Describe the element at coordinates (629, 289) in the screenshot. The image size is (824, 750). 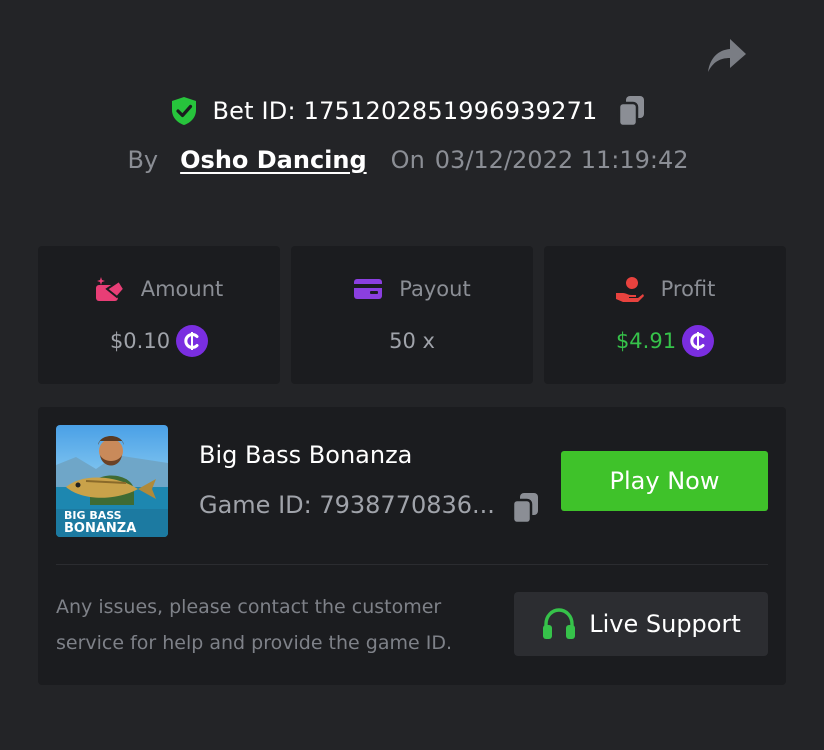
I see `profit-hand-icon` at that location.